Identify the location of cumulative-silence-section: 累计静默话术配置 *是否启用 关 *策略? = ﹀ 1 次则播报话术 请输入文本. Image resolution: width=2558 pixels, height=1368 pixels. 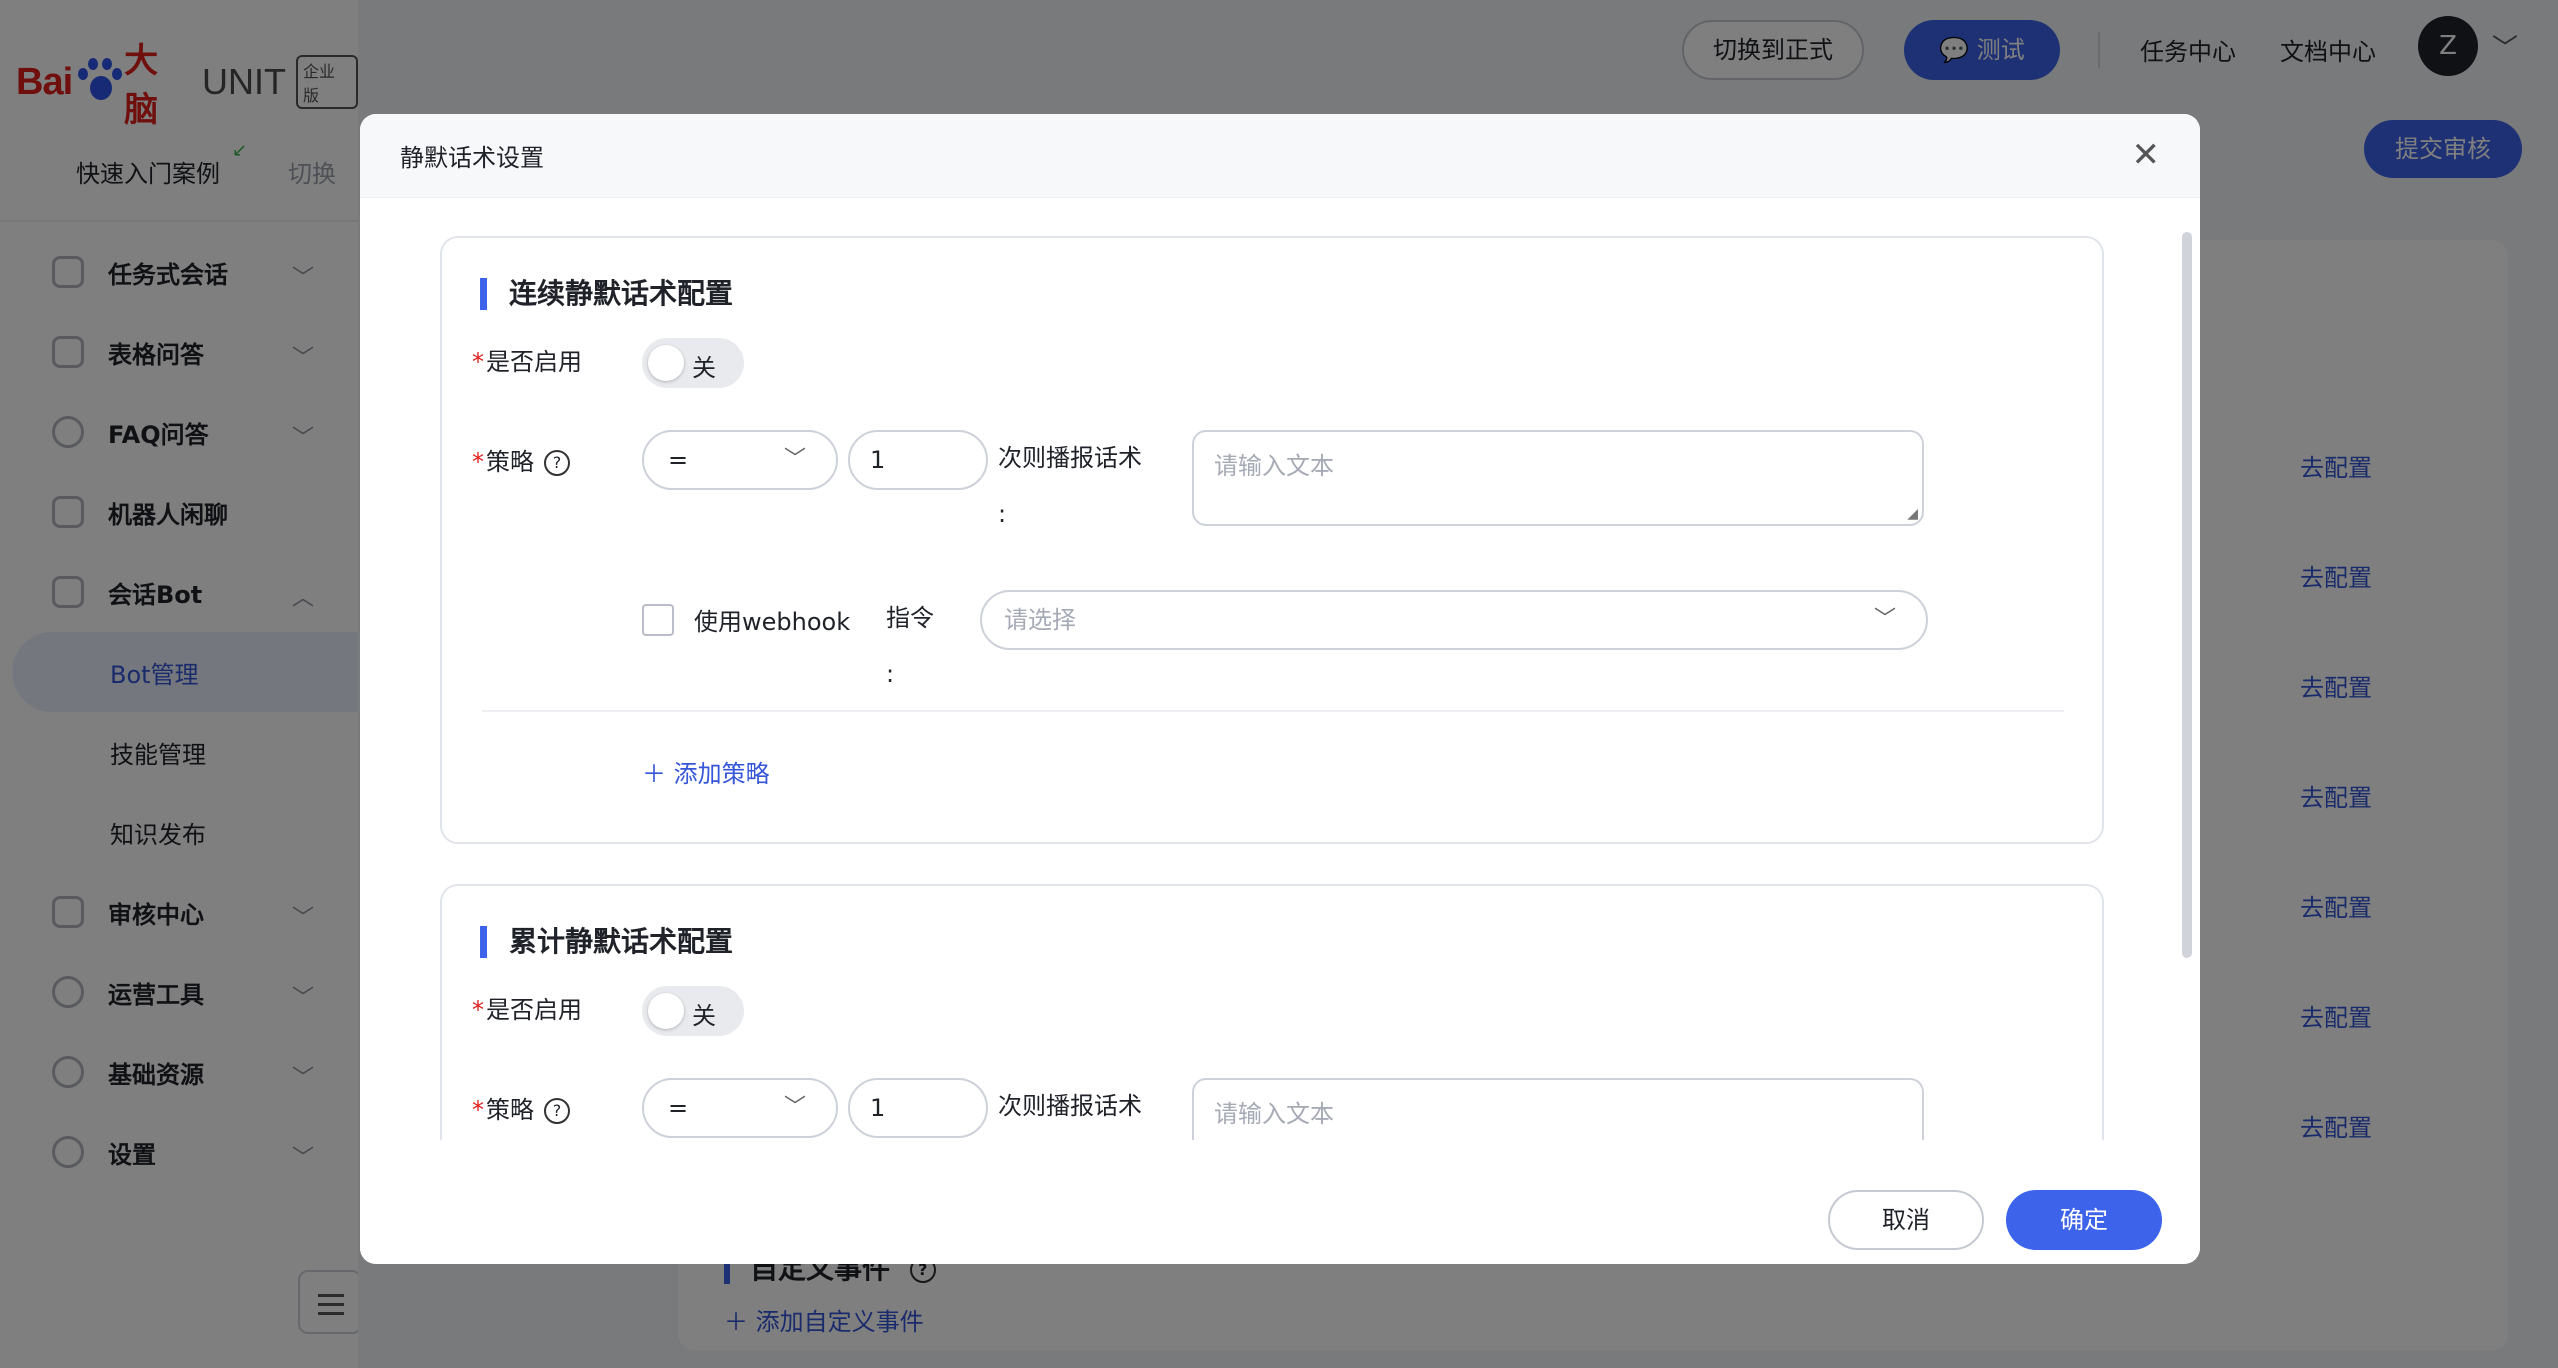
(1272, 1012).